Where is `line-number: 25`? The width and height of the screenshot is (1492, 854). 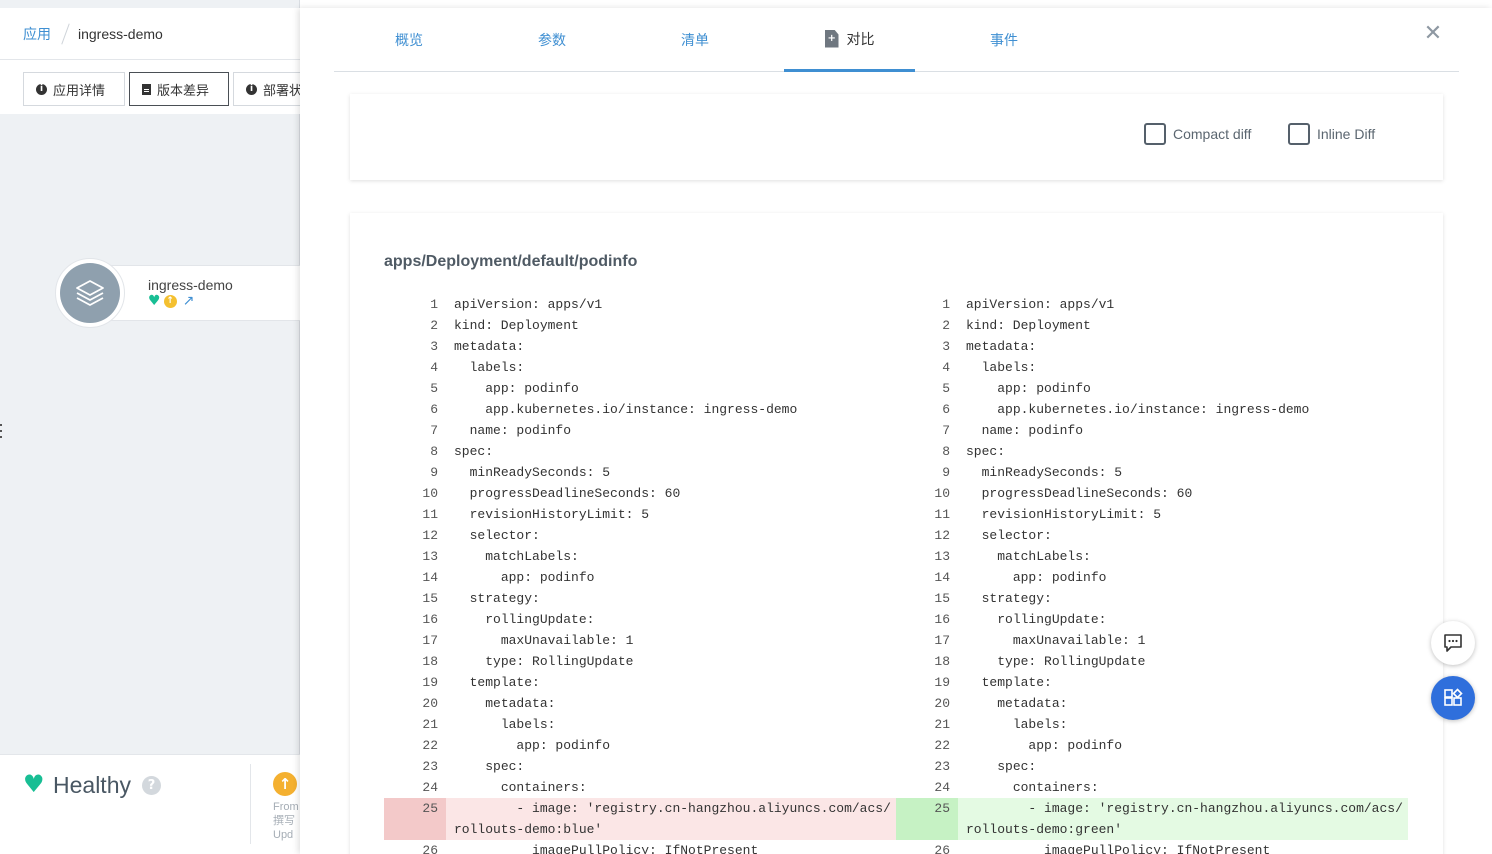 line-number: 25 is located at coordinates (415, 819).